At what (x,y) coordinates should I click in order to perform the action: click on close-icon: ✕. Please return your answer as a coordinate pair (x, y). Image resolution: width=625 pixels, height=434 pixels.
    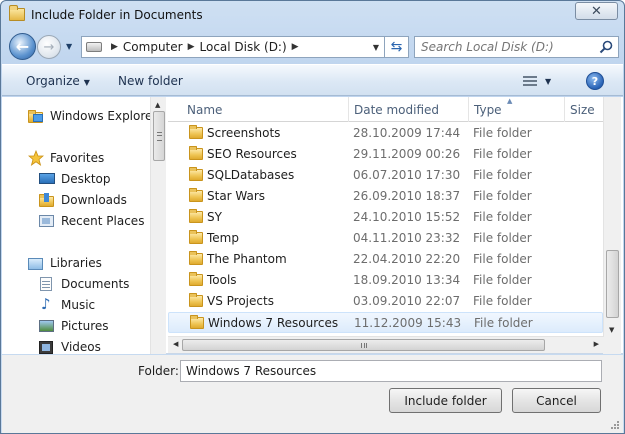
    Looking at the image, I should click on (596, 11).